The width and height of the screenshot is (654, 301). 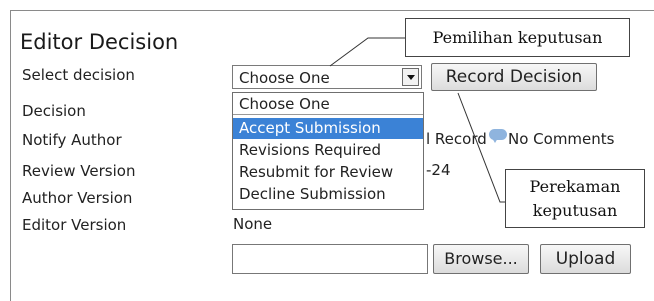 What do you see at coordinates (517, 37) in the screenshot?
I see `callout-decision-selection: Pemilihan keputusan` at bounding box center [517, 37].